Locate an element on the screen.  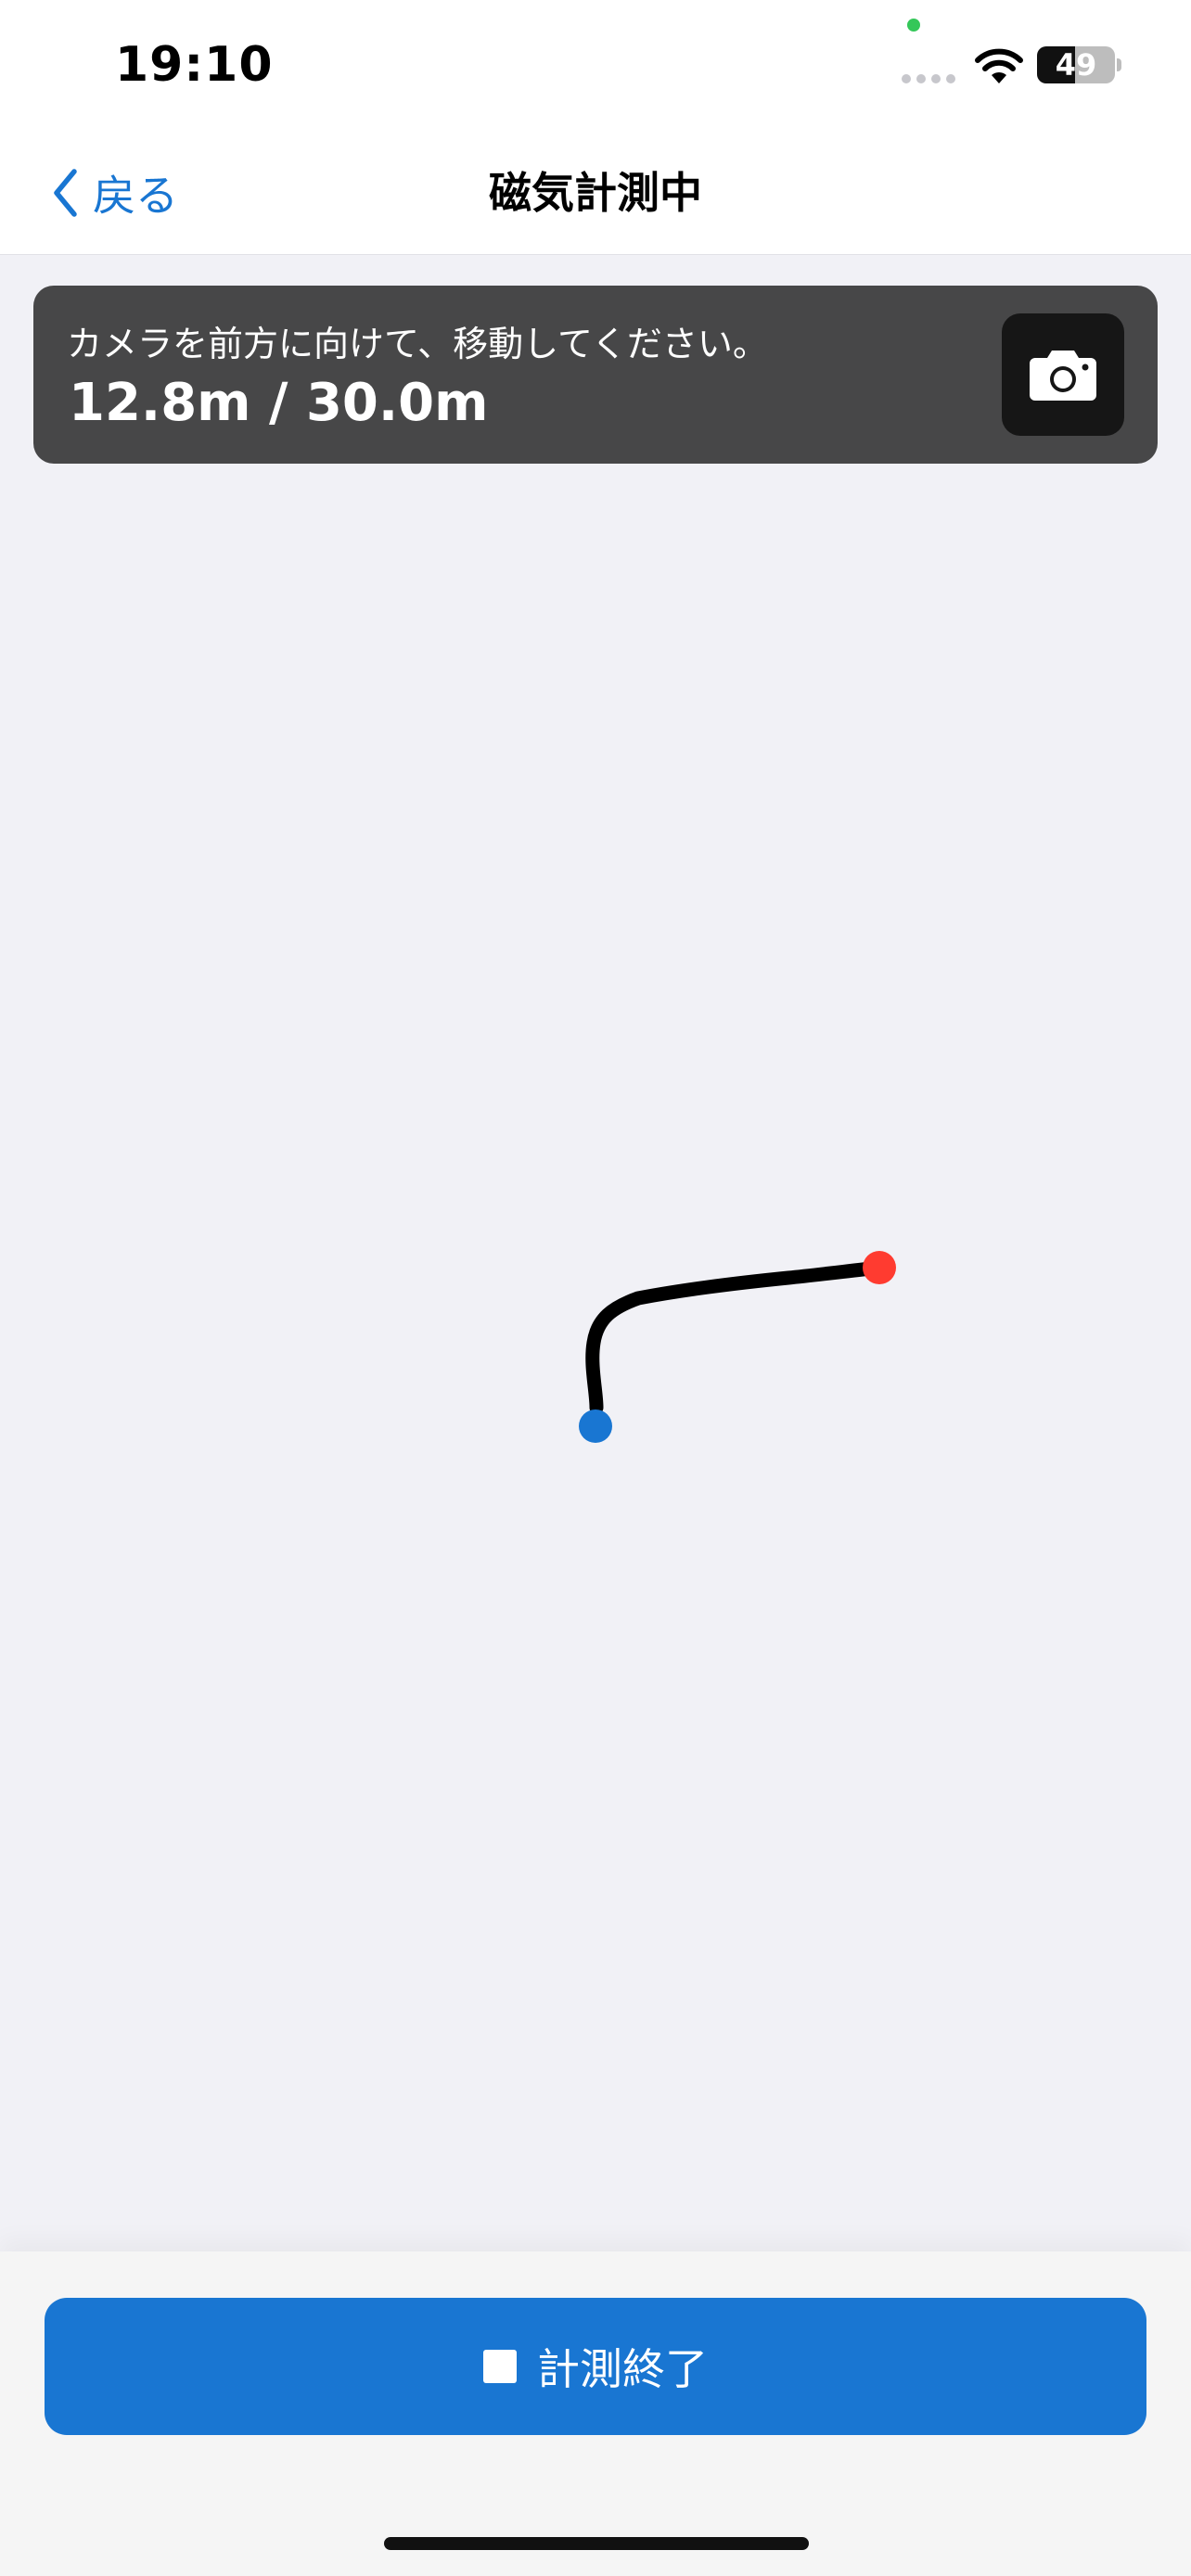
camera-button is located at coordinates (1063, 374).